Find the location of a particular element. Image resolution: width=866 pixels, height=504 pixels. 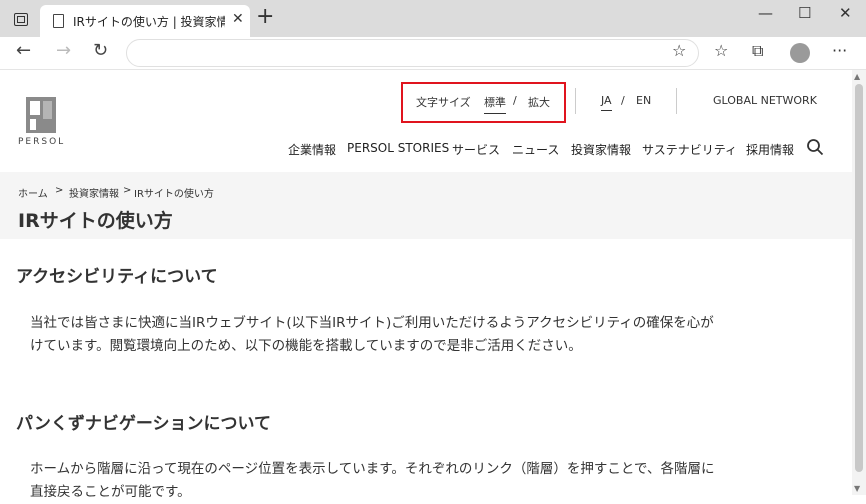

browser-tab: IRサイトの使い方 | 投資家情報 | PE ✕ is located at coordinates (145, 21).